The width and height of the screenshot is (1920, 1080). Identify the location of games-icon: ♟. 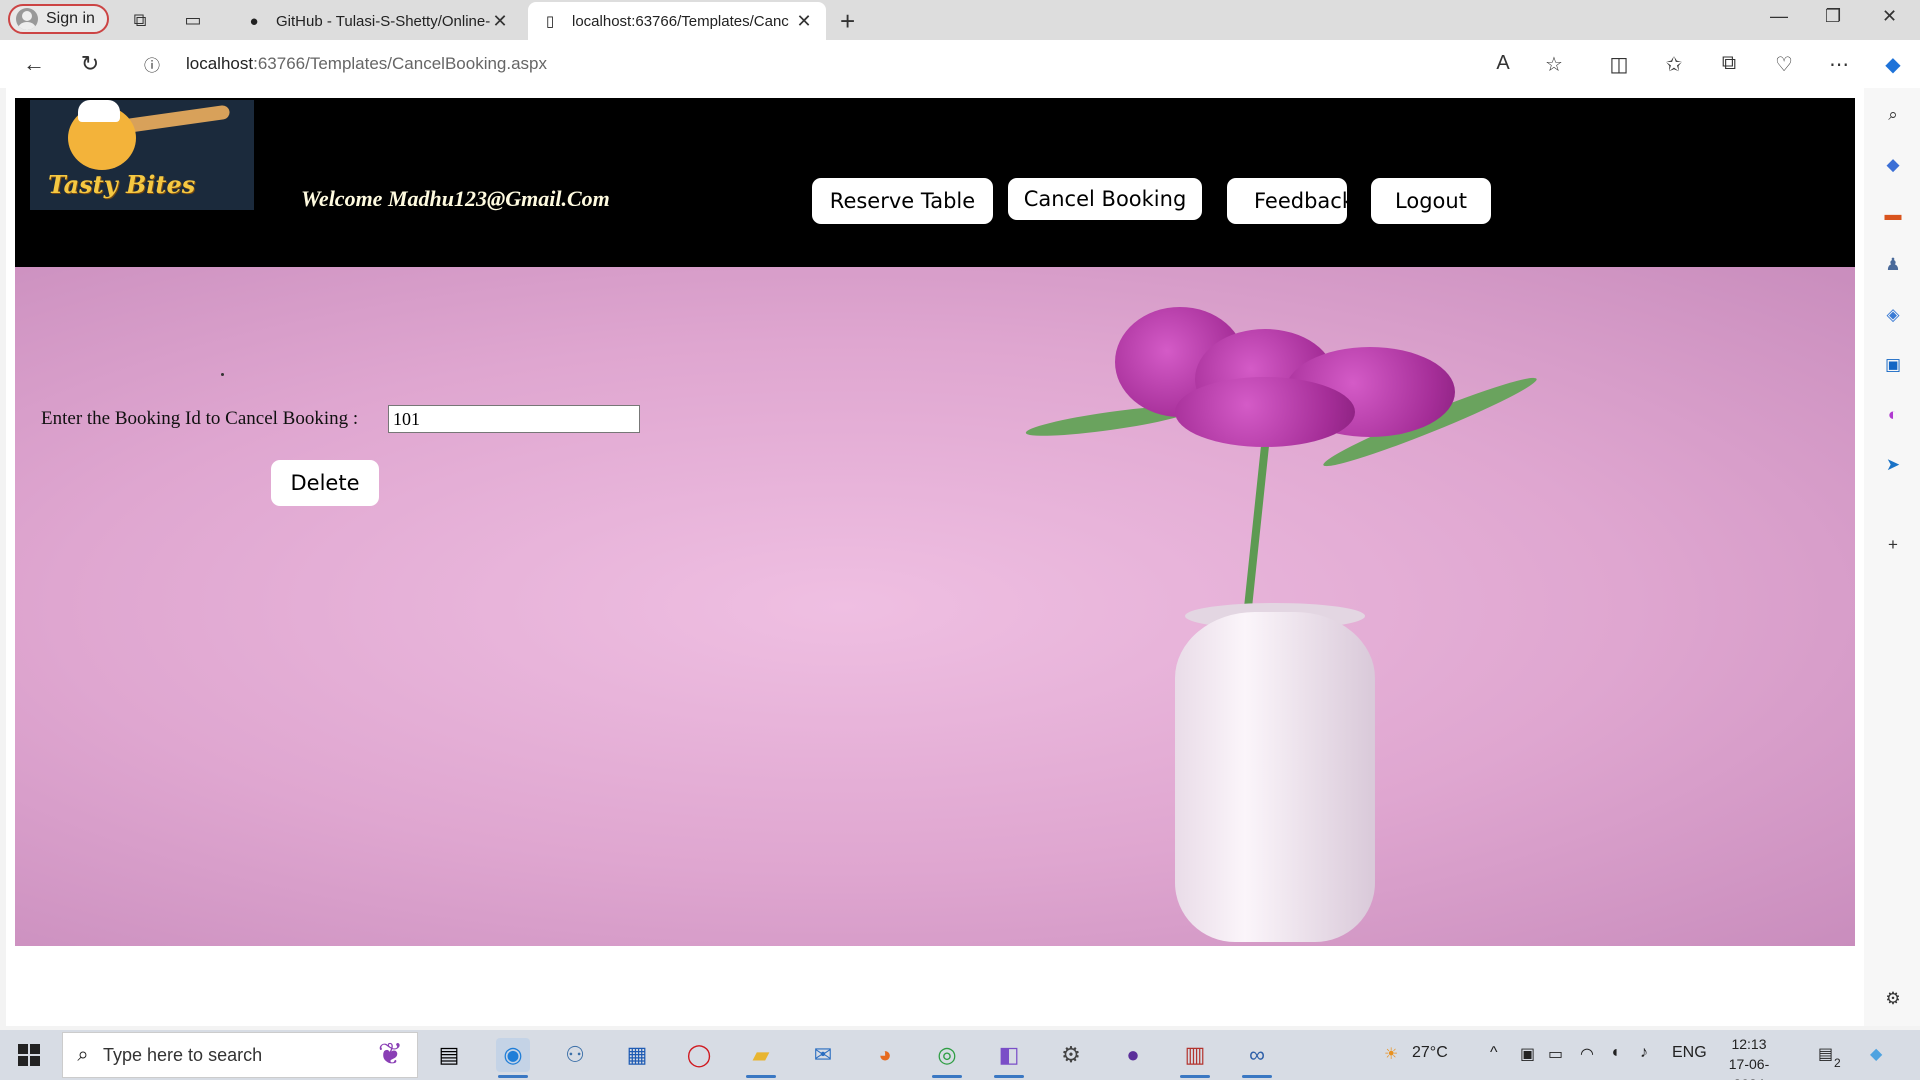
(1893, 265).